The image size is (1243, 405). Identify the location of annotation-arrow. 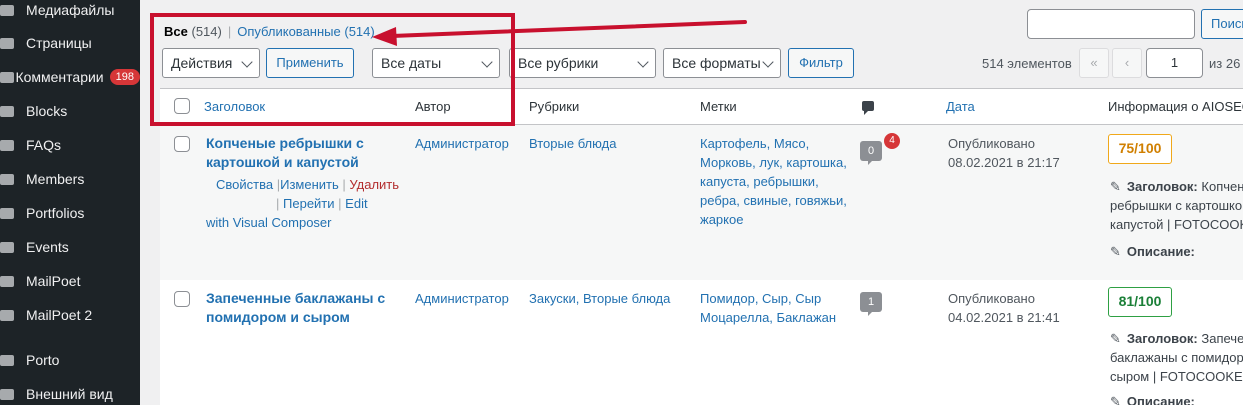
(559, 33).